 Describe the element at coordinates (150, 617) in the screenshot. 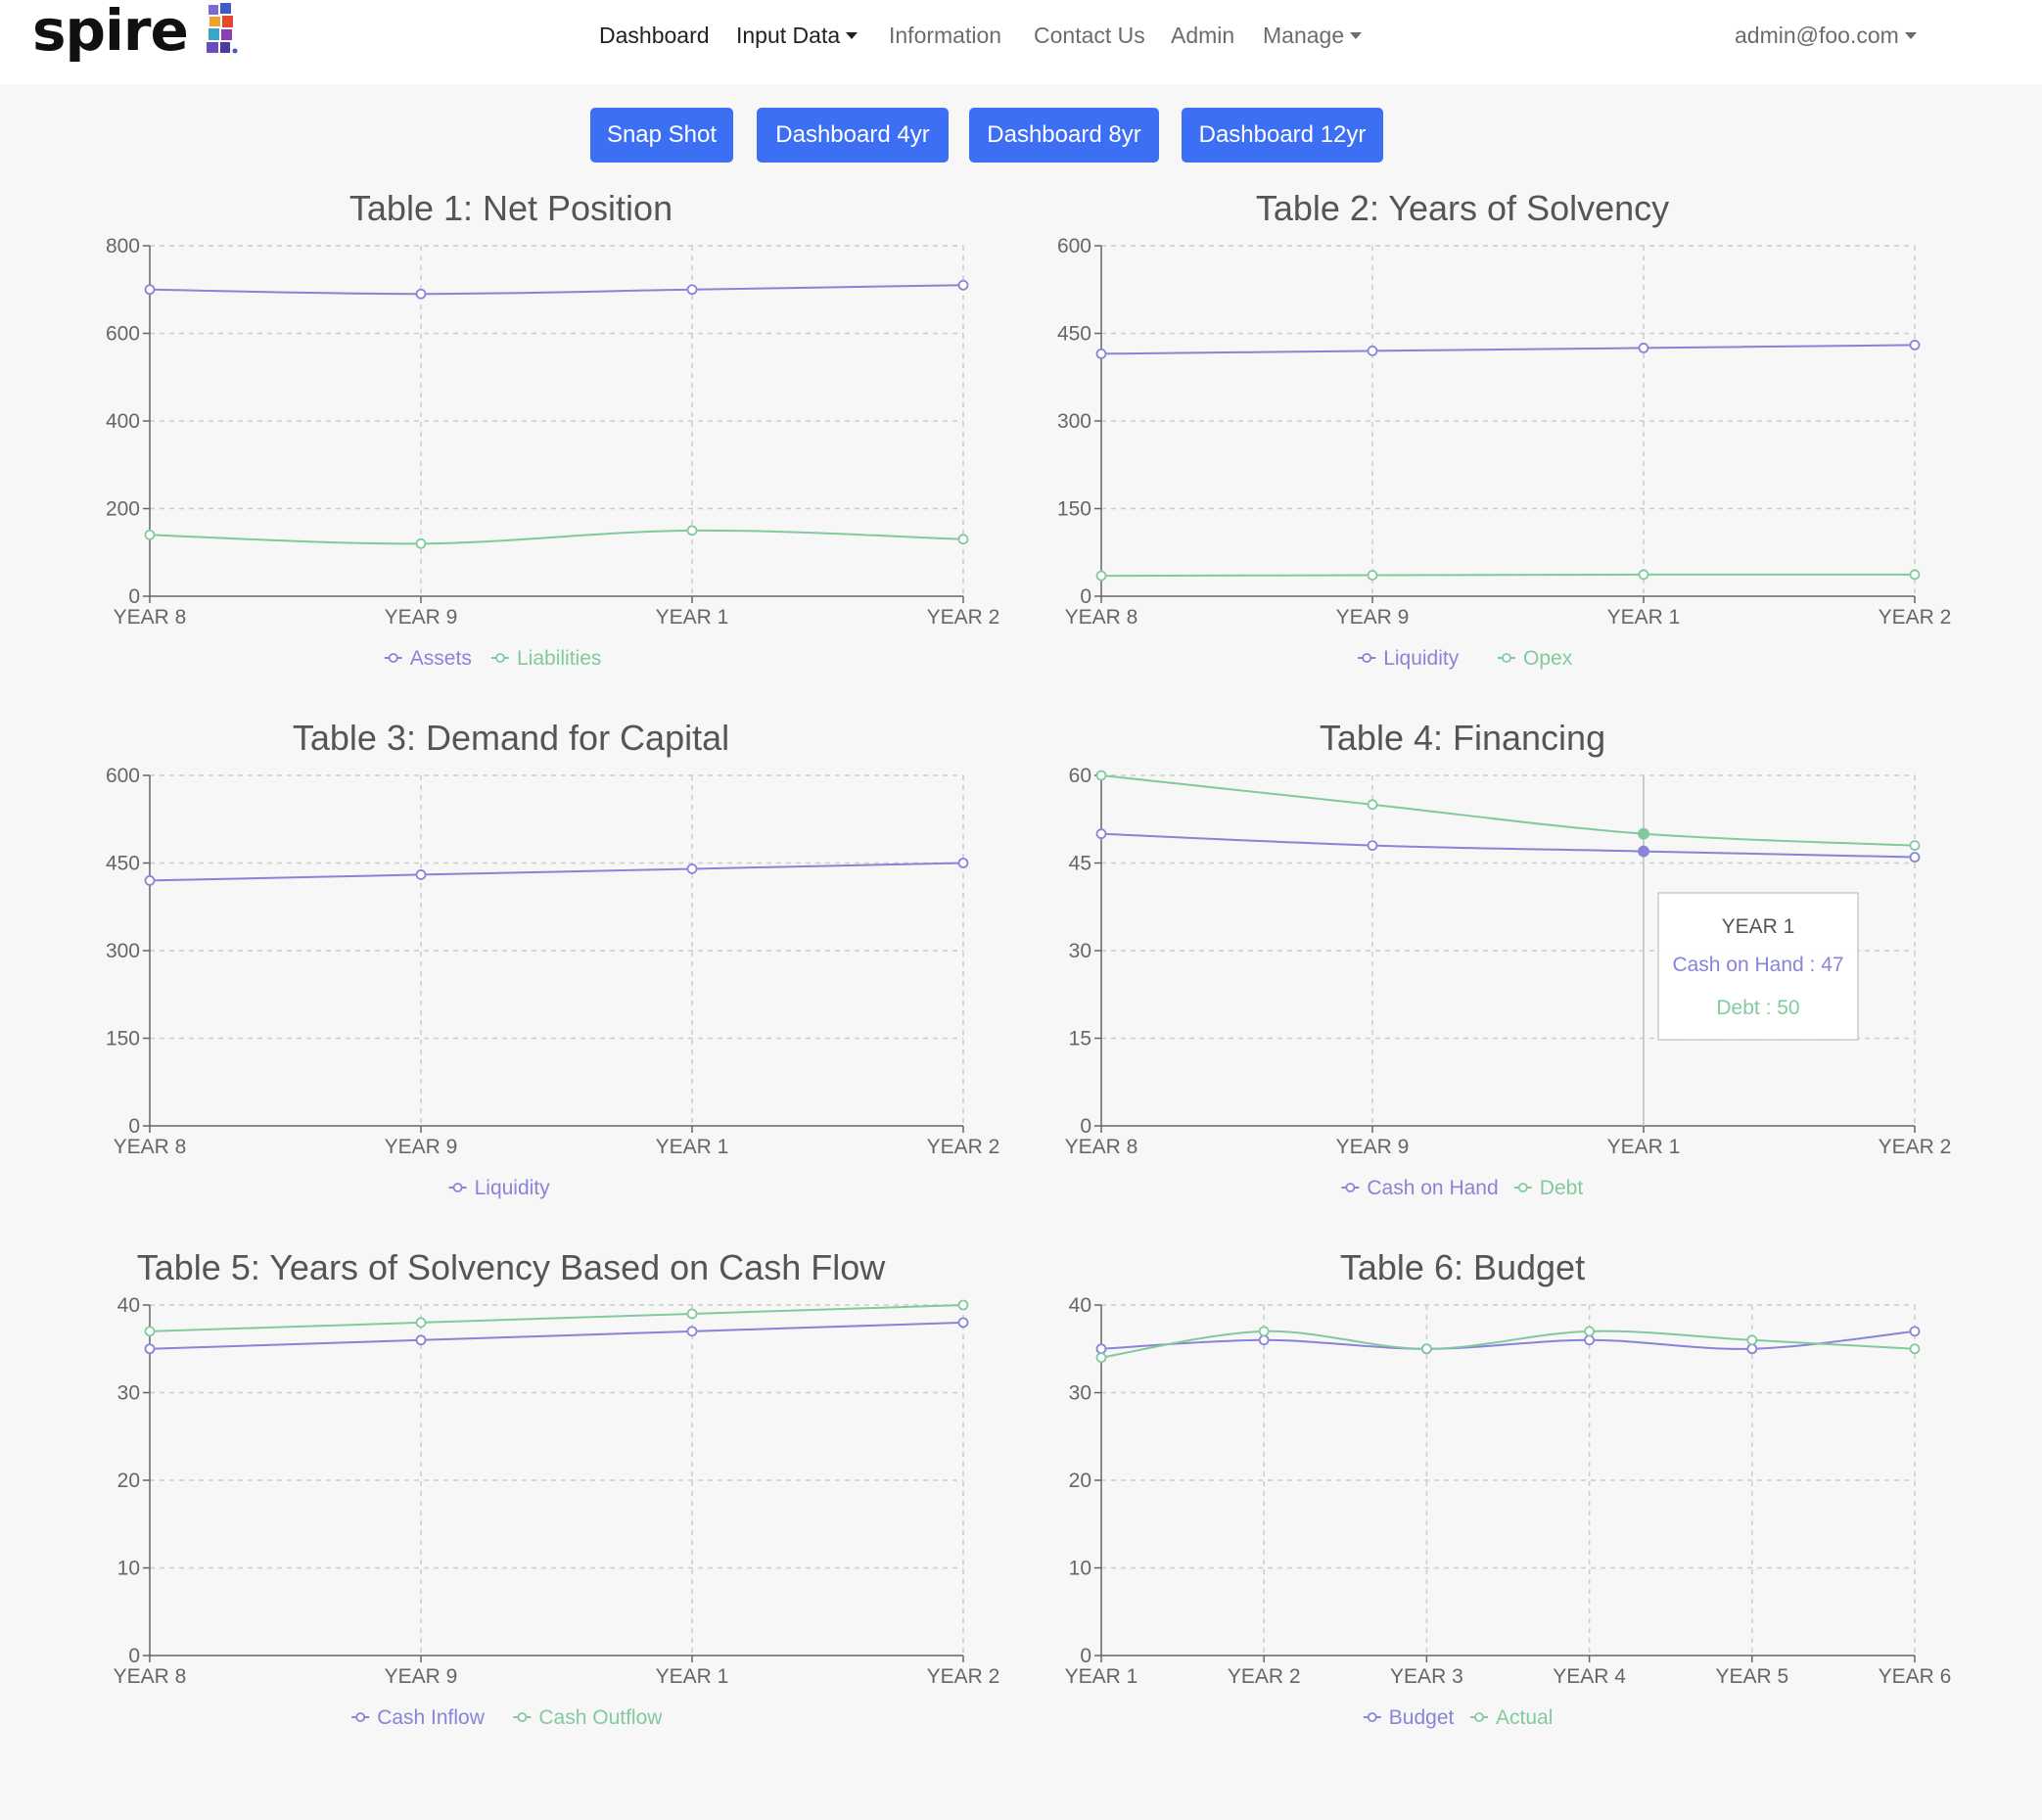

I see `x-tick-label: YEAR 8` at that location.